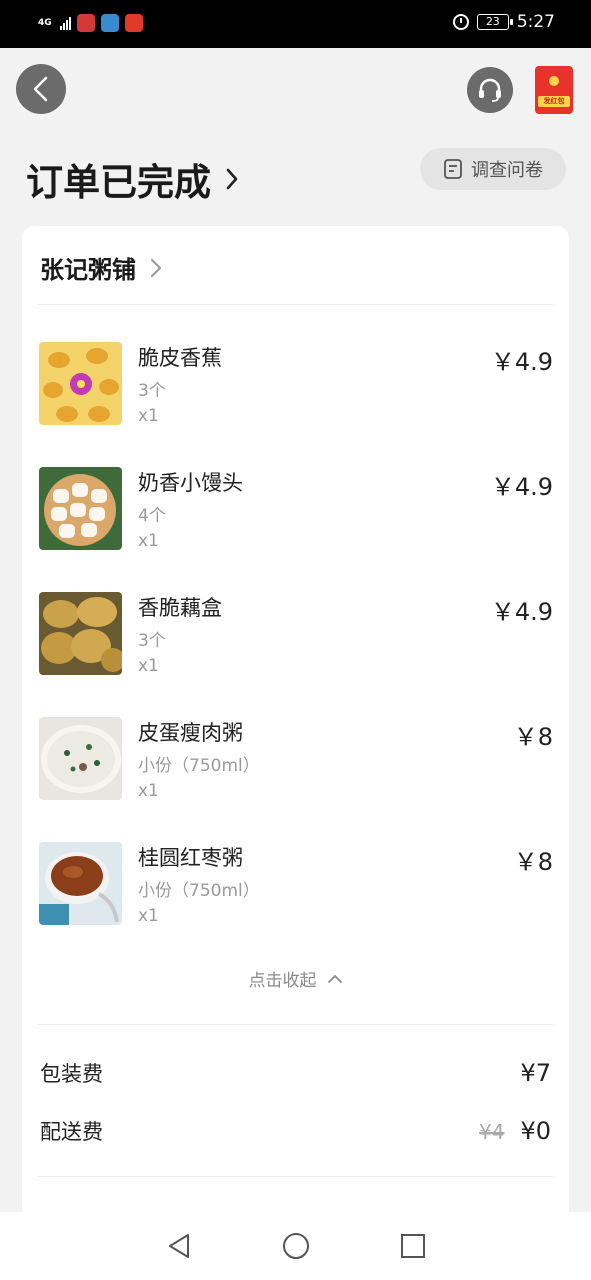  What do you see at coordinates (535, 1131) in the screenshot?
I see `delivery-fee-value: ¥0` at bounding box center [535, 1131].